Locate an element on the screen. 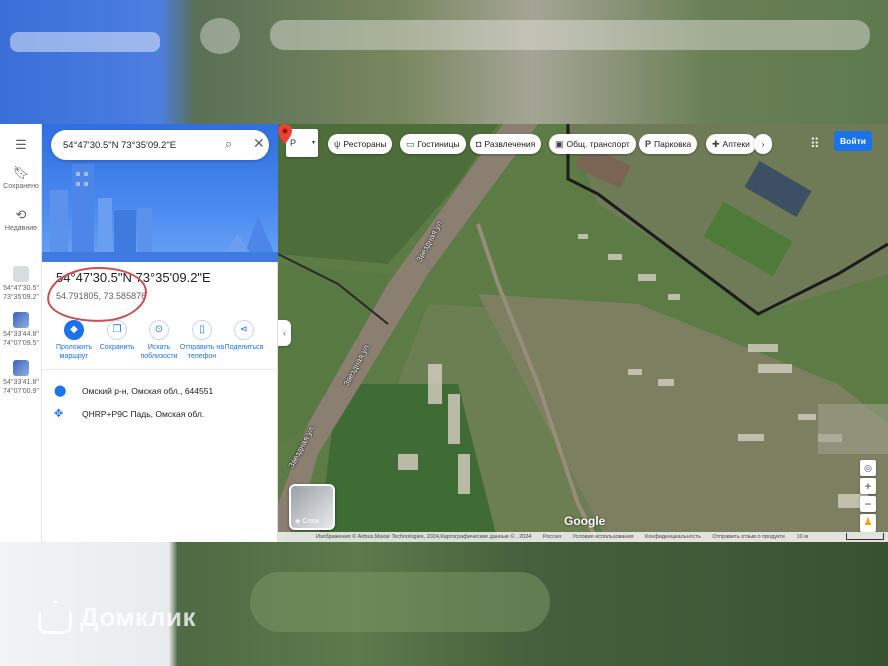 The width and height of the screenshot is (888, 666). privacy-link: Конфиденциальность is located at coordinates (673, 537).